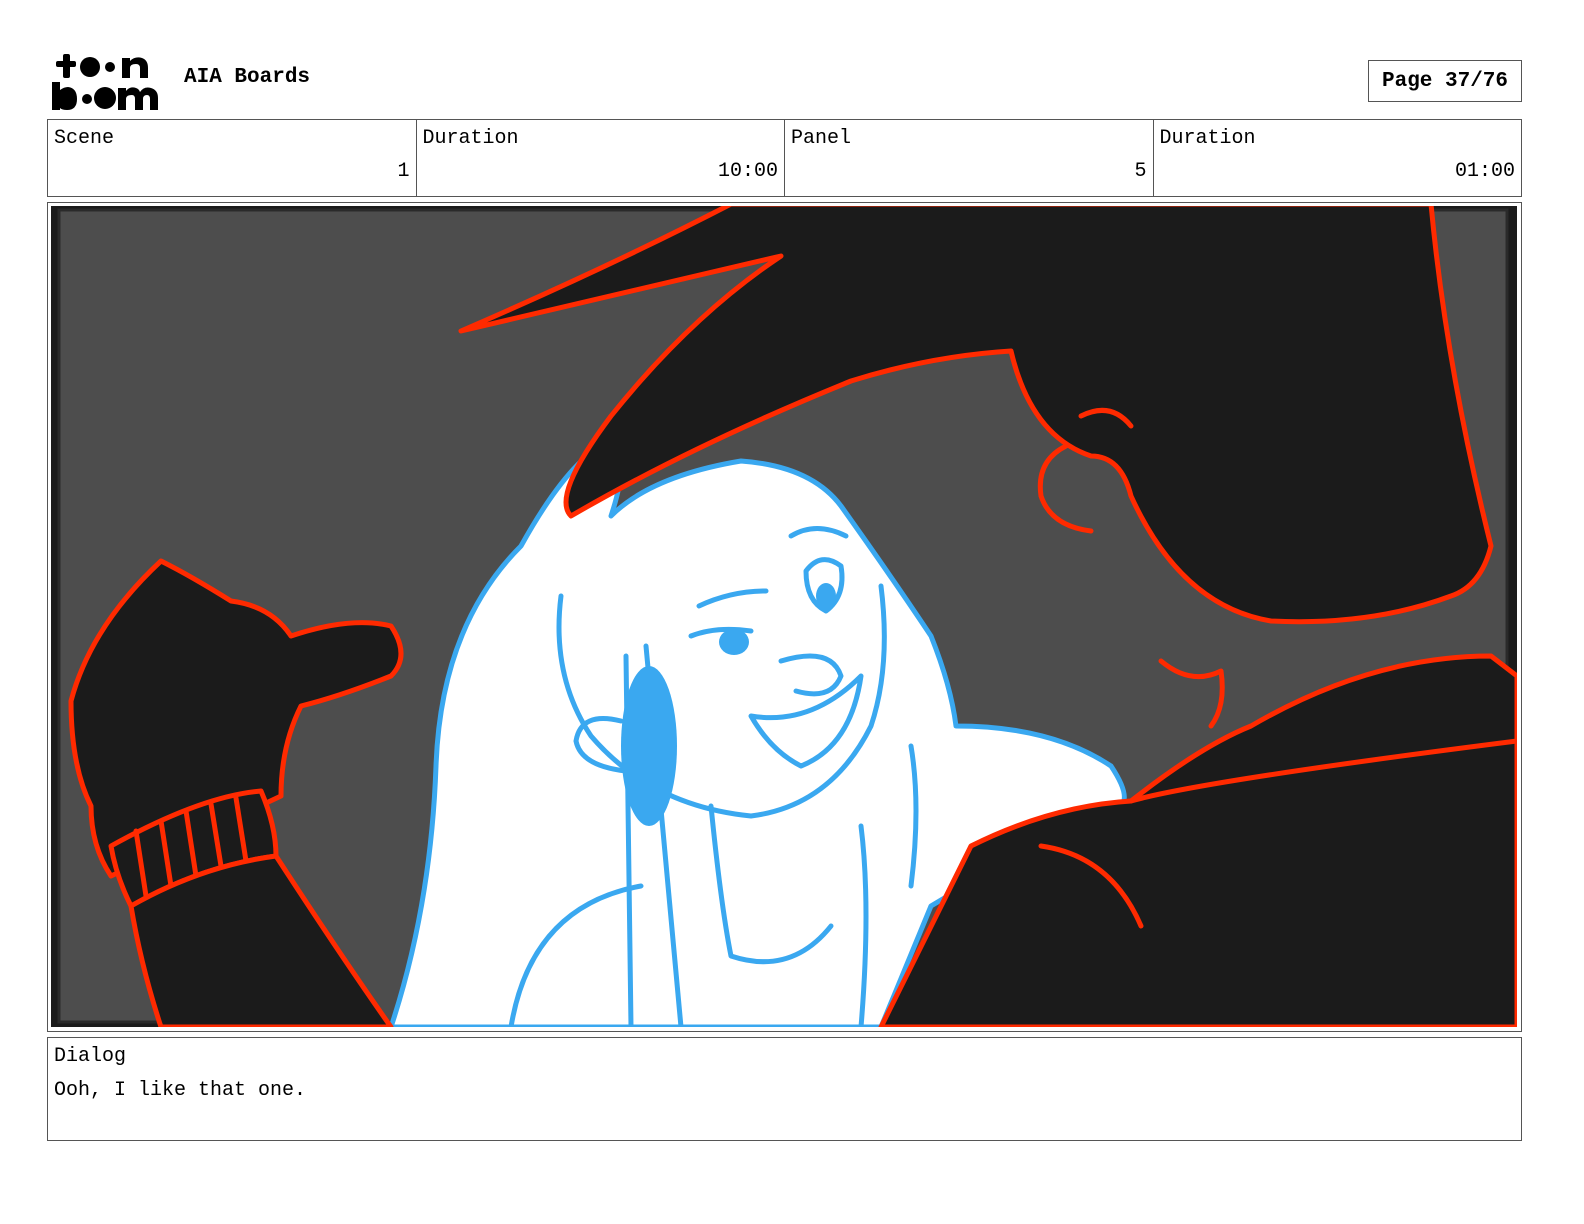 This screenshot has height=1224, width=1584. Describe the element at coordinates (247, 77) in the screenshot. I see `project-title: AIA Boards` at that location.